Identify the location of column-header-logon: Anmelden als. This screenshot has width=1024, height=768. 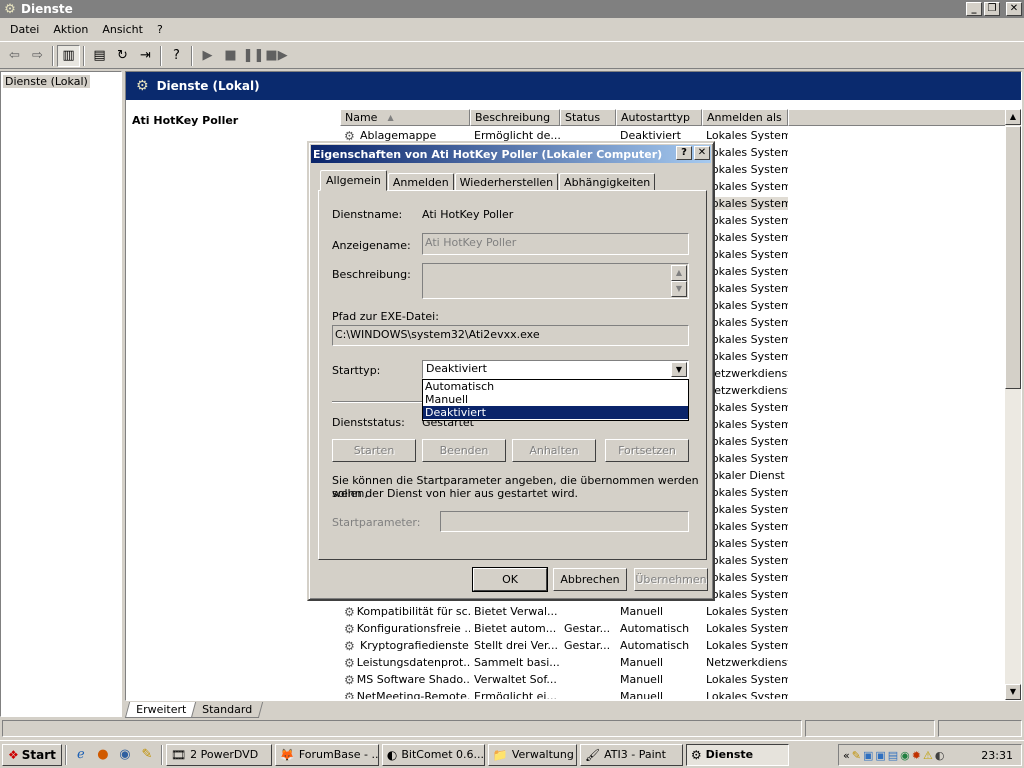
(745, 117).